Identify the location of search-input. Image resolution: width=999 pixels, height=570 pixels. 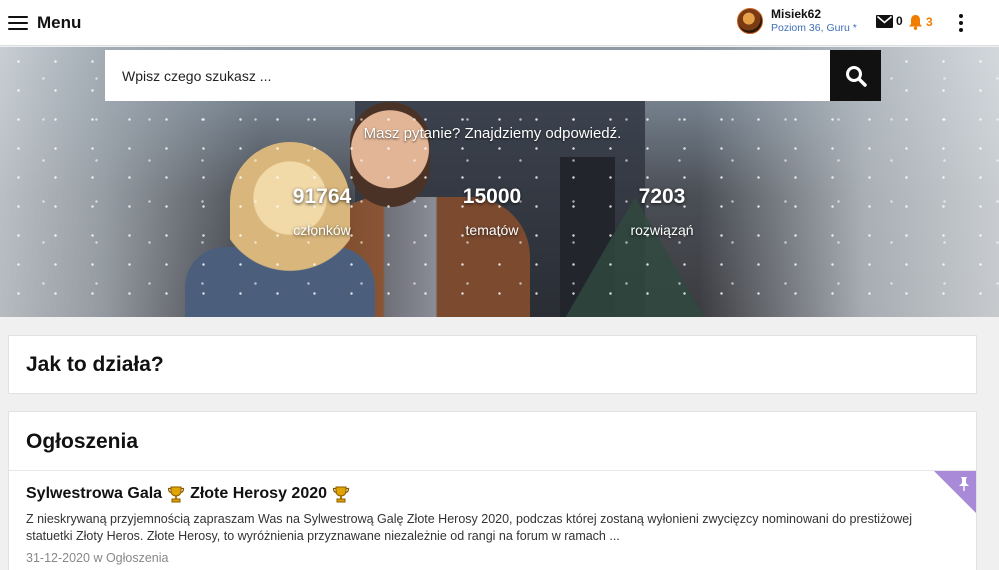
(467, 75).